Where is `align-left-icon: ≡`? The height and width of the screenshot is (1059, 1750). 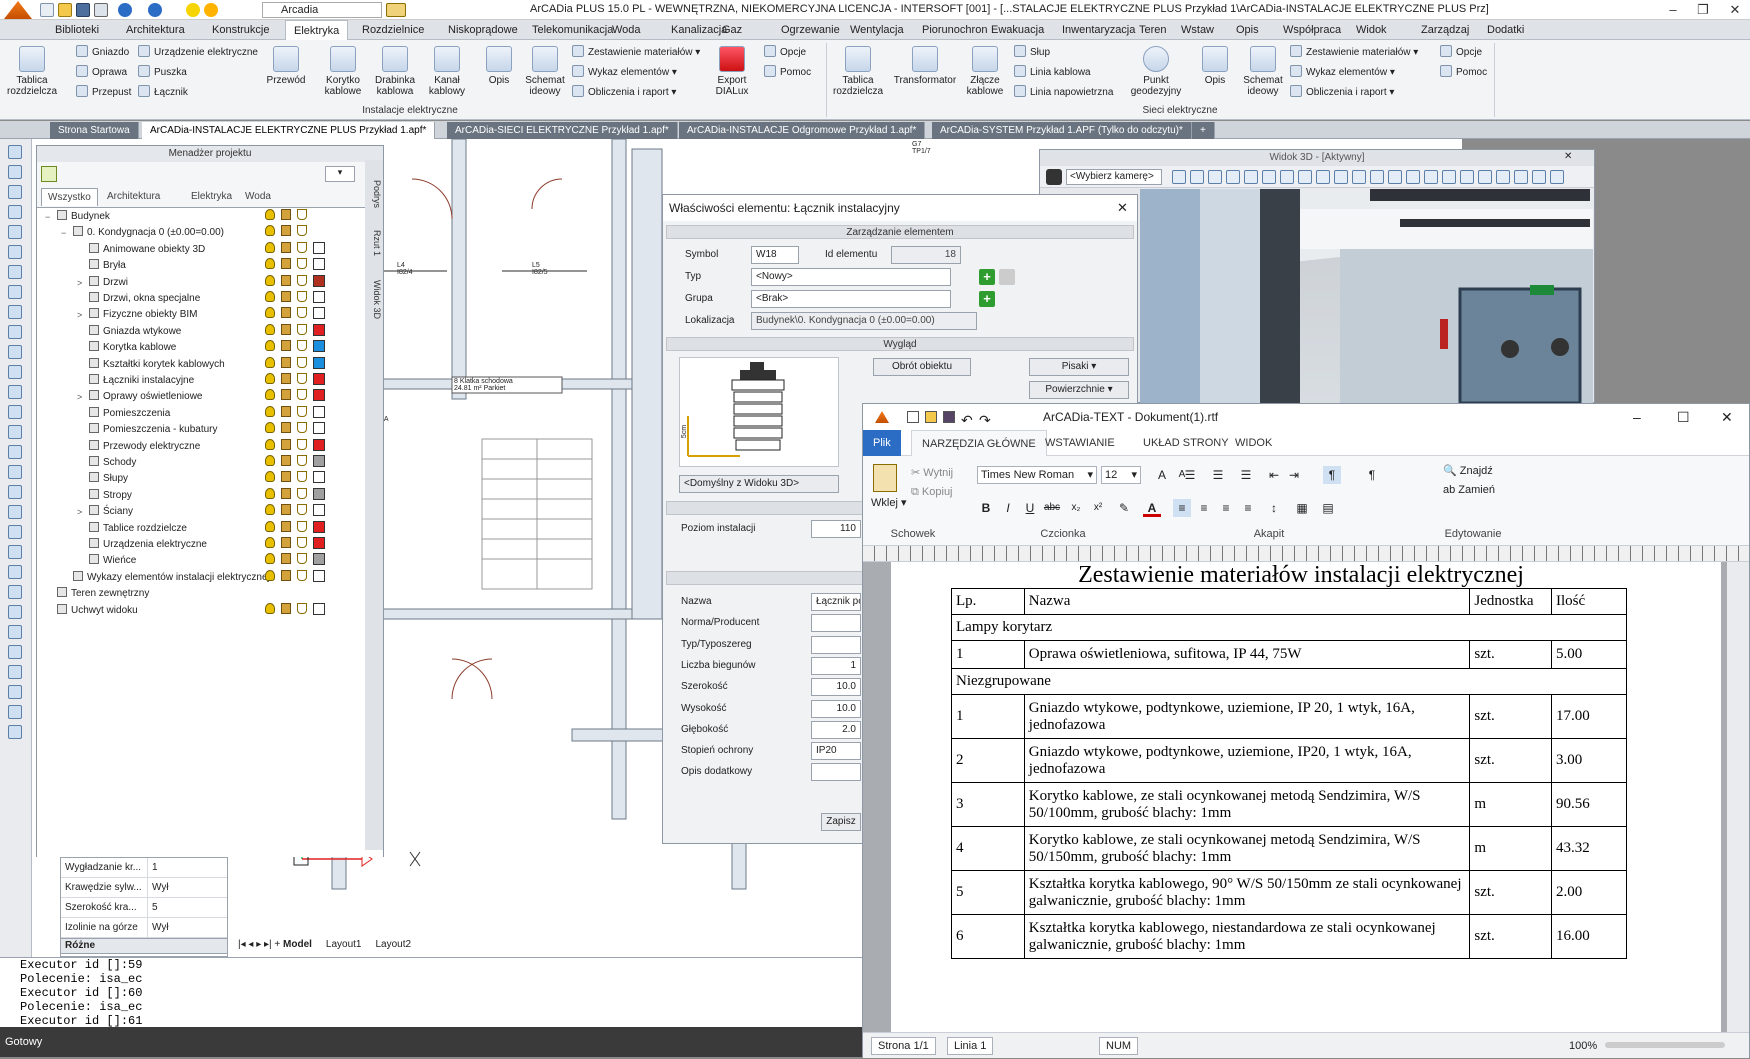 align-left-icon: ≡ is located at coordinates (1182, 508).